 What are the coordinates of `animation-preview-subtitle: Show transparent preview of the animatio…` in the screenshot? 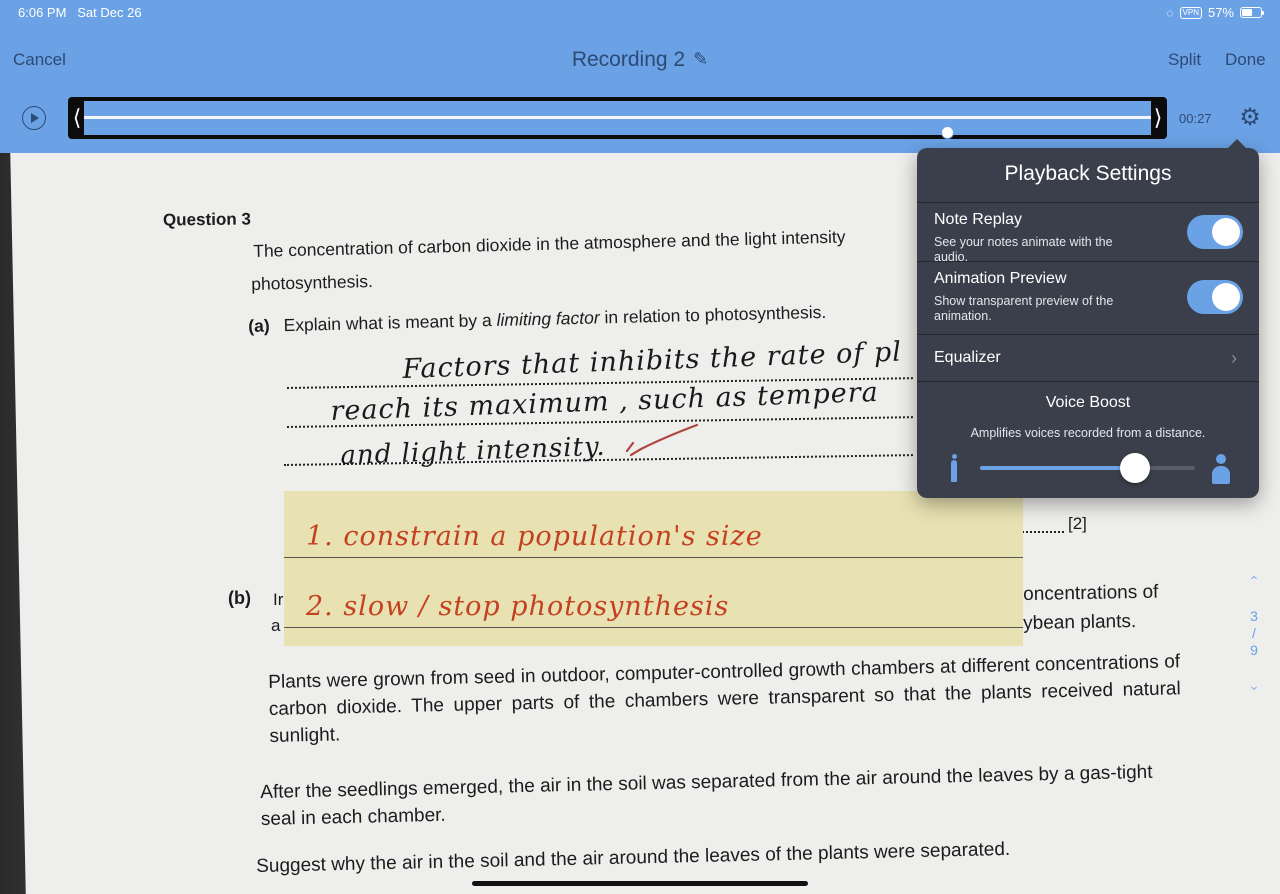 It's located at (1024, 308).